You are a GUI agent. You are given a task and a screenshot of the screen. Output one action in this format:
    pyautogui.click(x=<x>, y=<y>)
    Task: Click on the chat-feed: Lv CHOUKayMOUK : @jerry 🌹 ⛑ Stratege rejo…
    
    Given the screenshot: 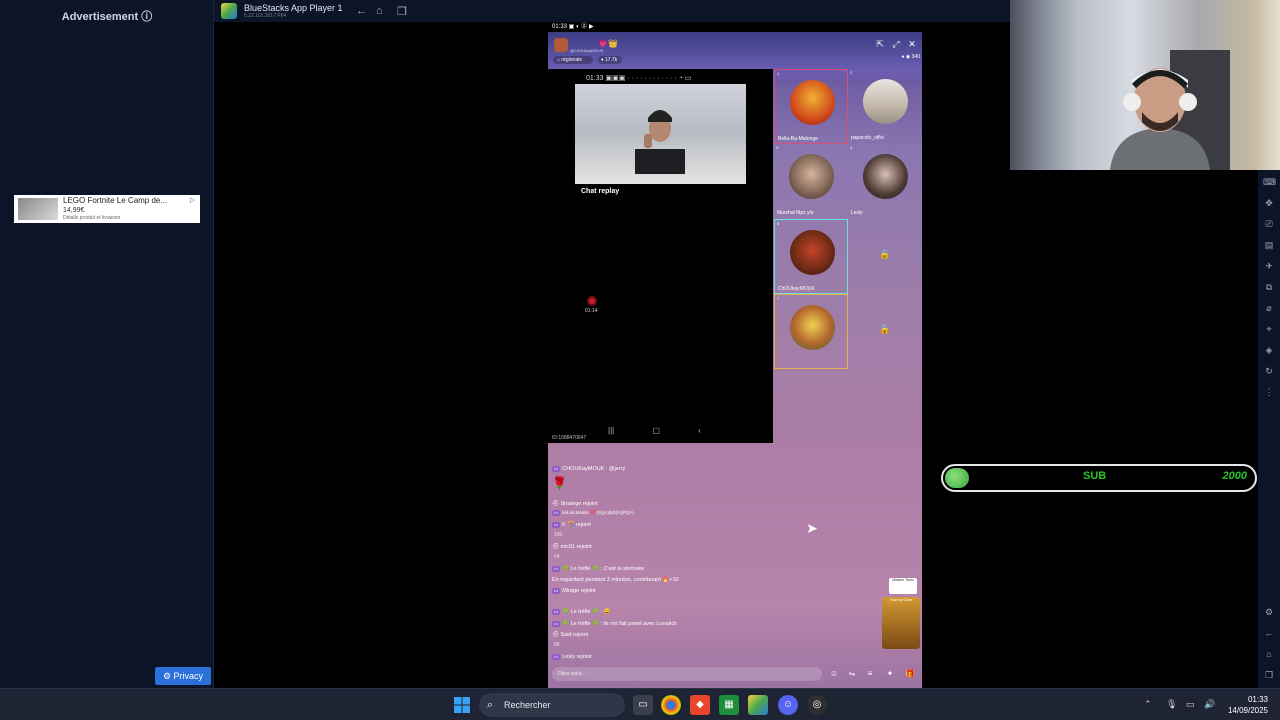 What is the action you would take?
    pyautogui.click(x=652, y=567)
    